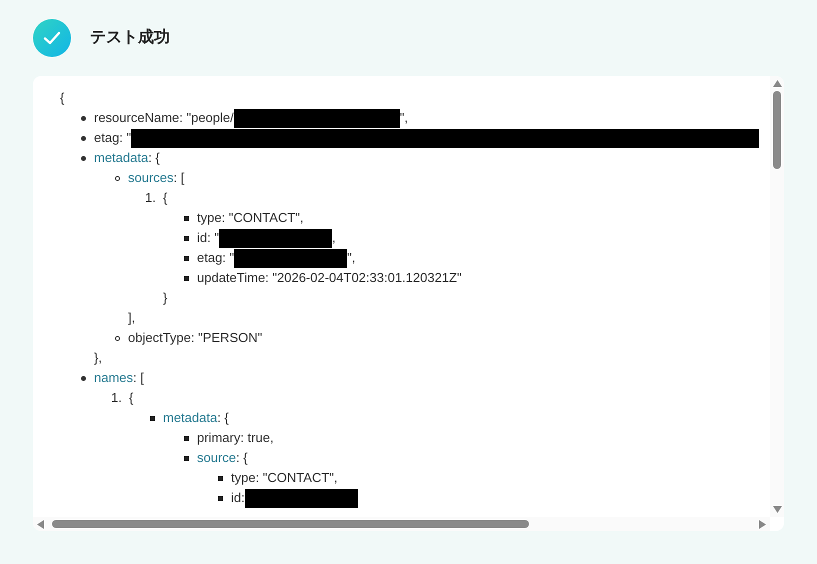 This screenshot has width=817, height=564. What do you see at coordinates (98, 357) in the screenshot?
I see `json-text: },` at bounding box center [98, 357].